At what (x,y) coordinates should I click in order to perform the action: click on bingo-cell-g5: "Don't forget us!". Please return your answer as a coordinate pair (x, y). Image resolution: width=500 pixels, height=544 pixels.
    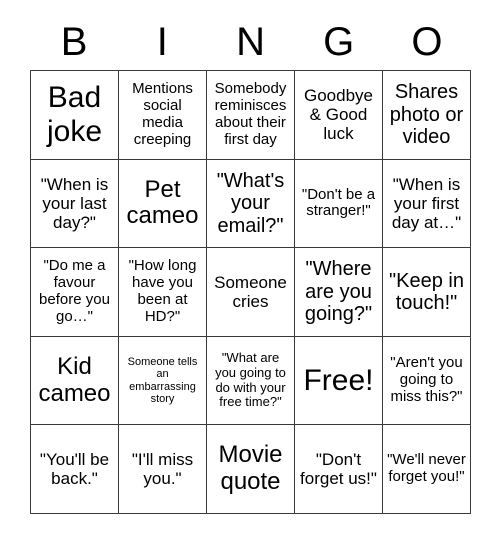
    Looking at the image, I should click on (339, 469).